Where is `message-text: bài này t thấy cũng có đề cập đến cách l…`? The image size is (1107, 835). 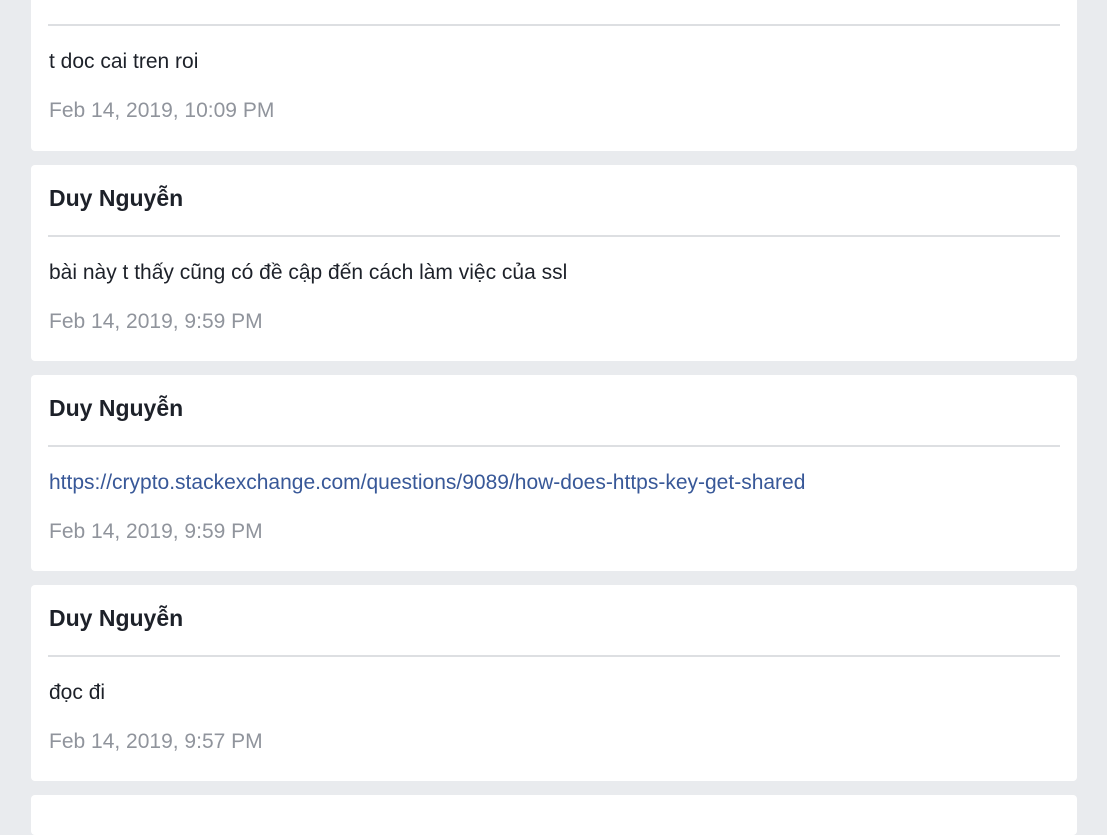
message-text: bài này t thấy cũng có đề cập đến cách l… is located at coordinates (308, 272).